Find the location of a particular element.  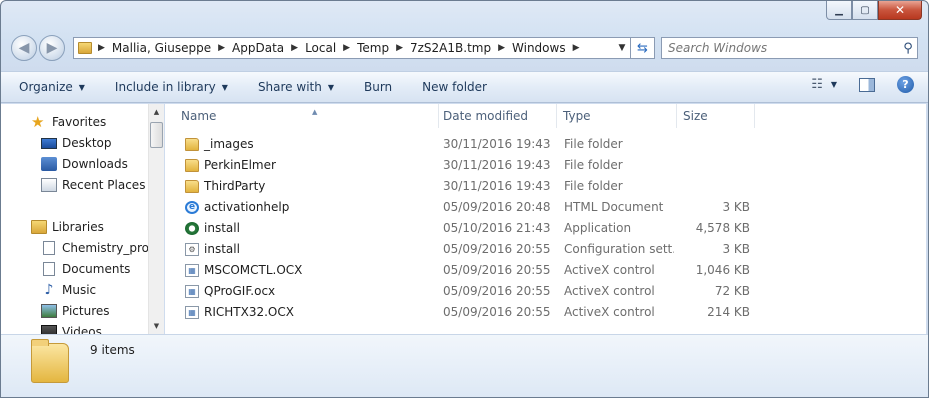

nav-item-pictures: Pictures is located at coordinates (75, 311).